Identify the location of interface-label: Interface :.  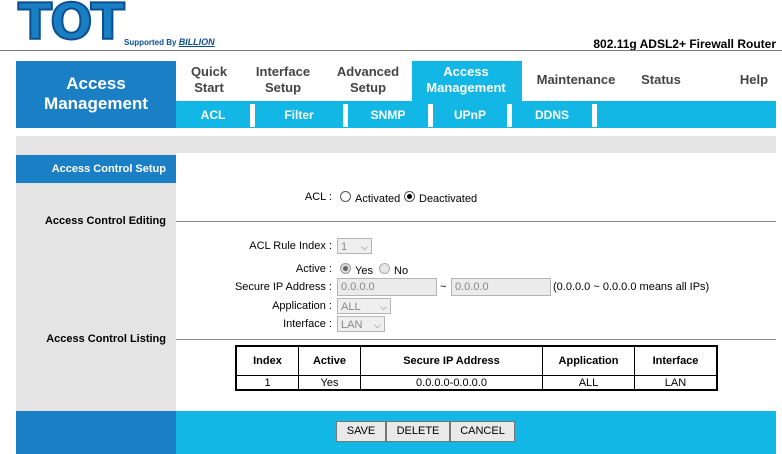
(307, 324).